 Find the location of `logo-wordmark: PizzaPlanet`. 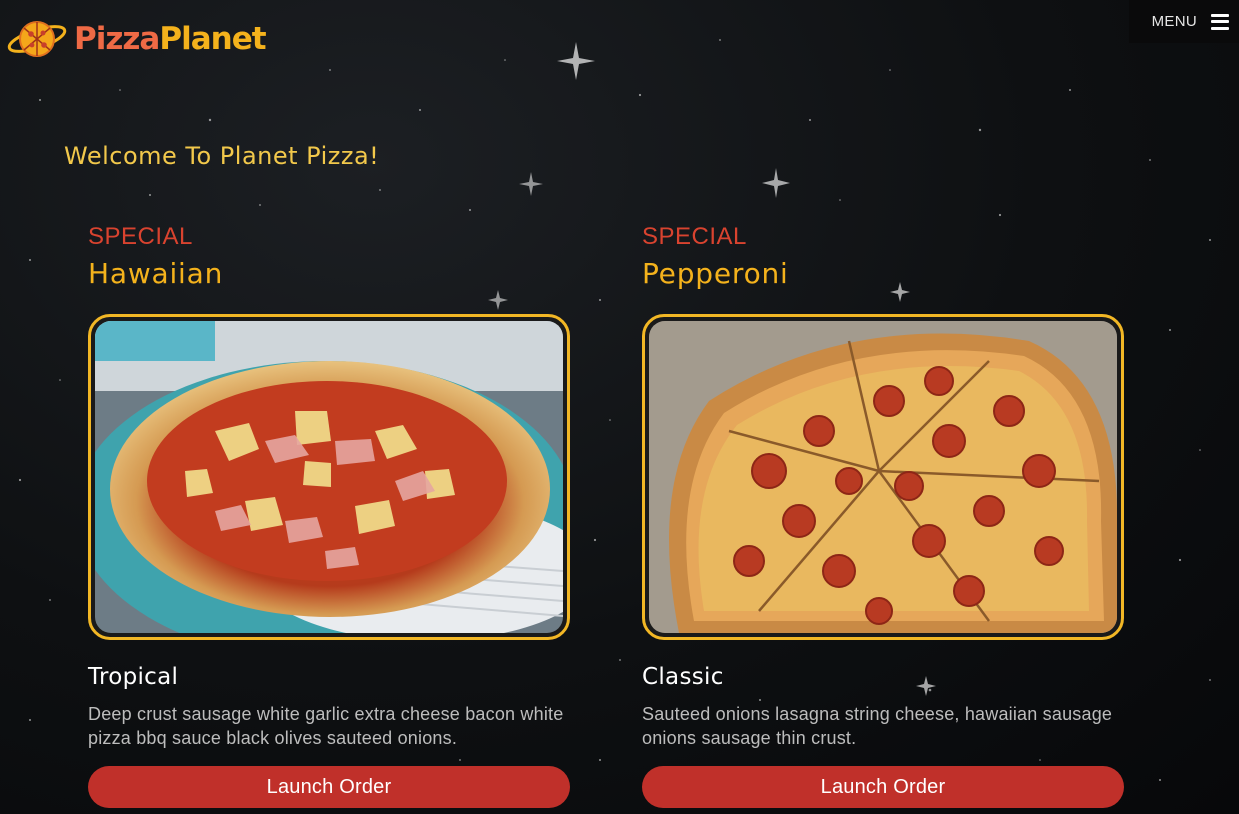

logo-wordmark: PizzaPlanet is located at coordinates (170, 38).